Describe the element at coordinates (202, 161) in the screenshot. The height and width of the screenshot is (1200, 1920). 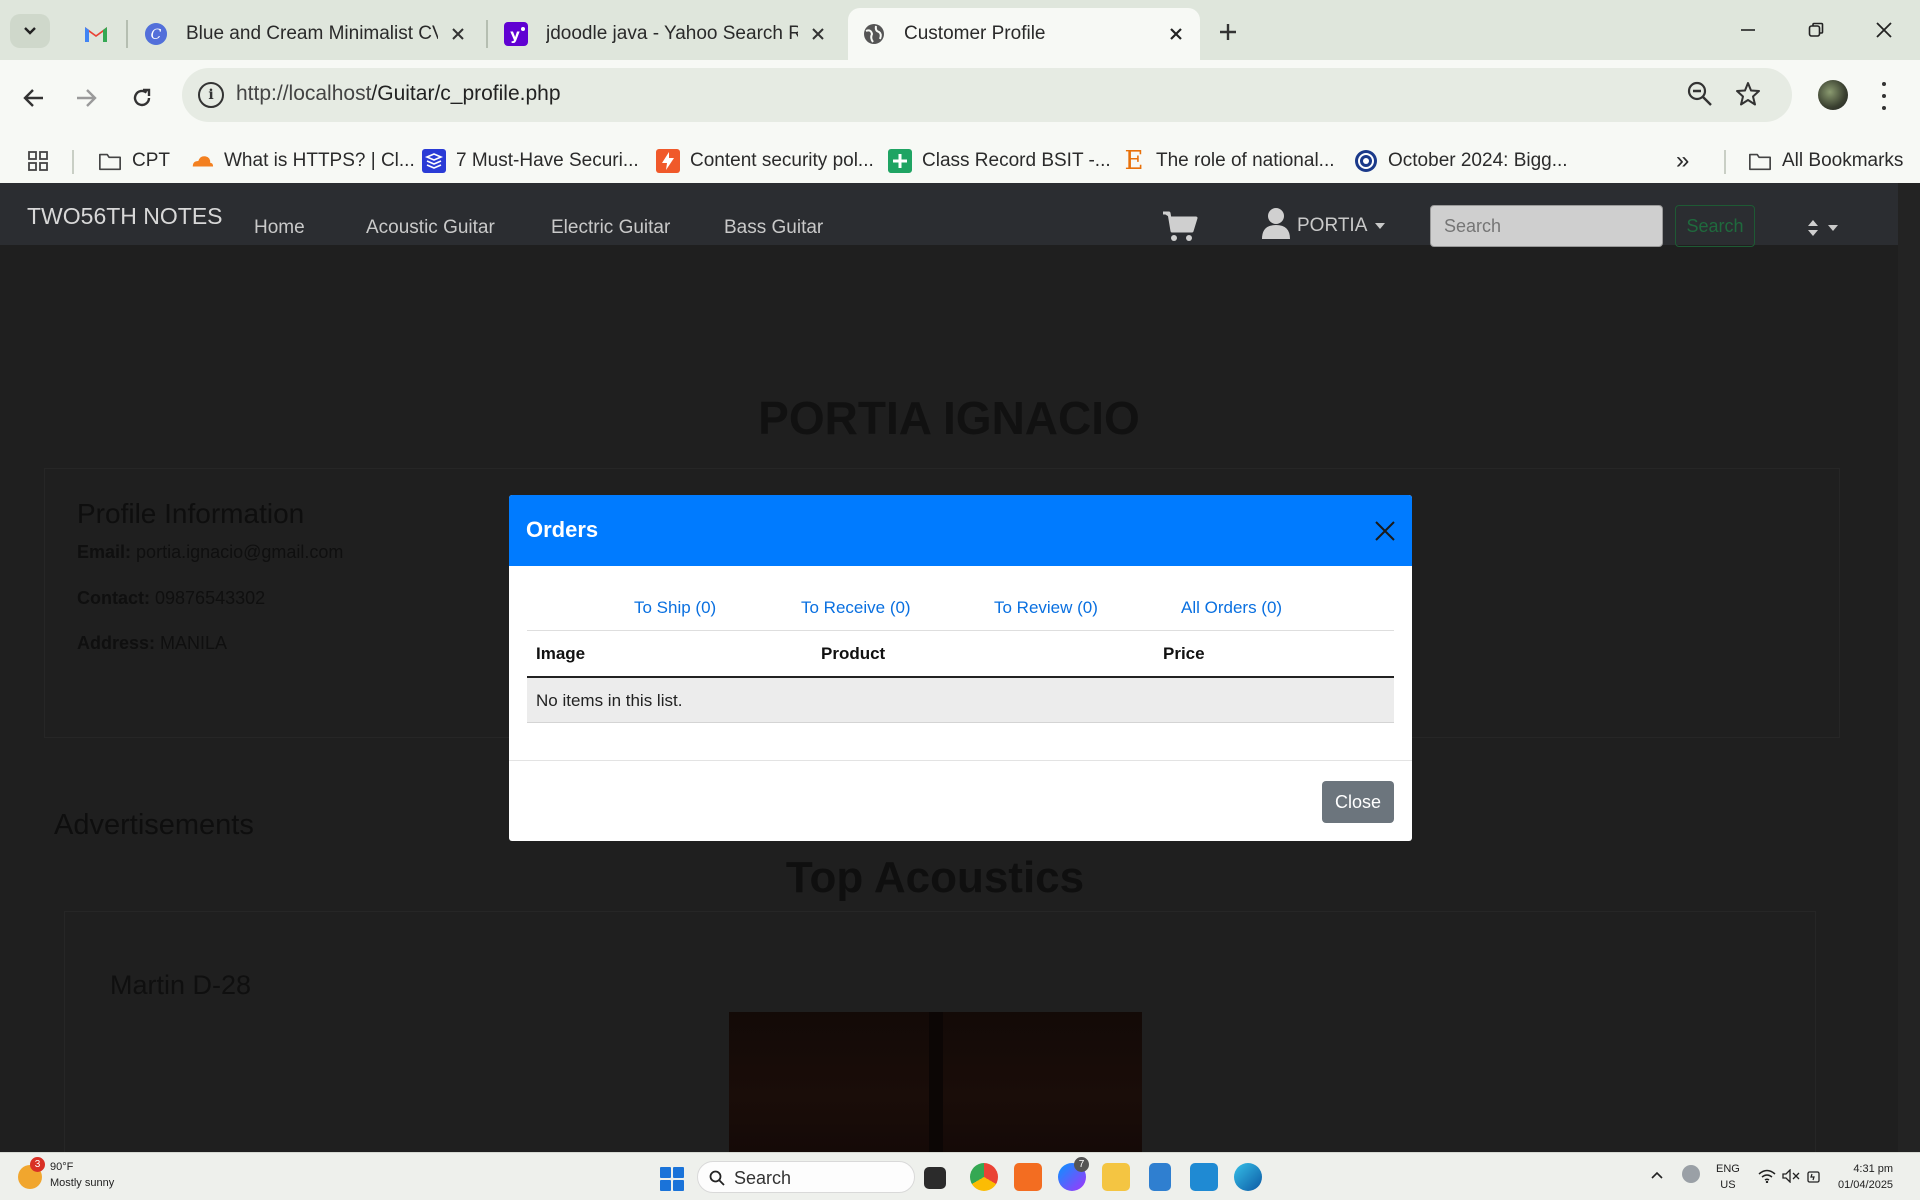
I see `cloudflare-icon` at that location.